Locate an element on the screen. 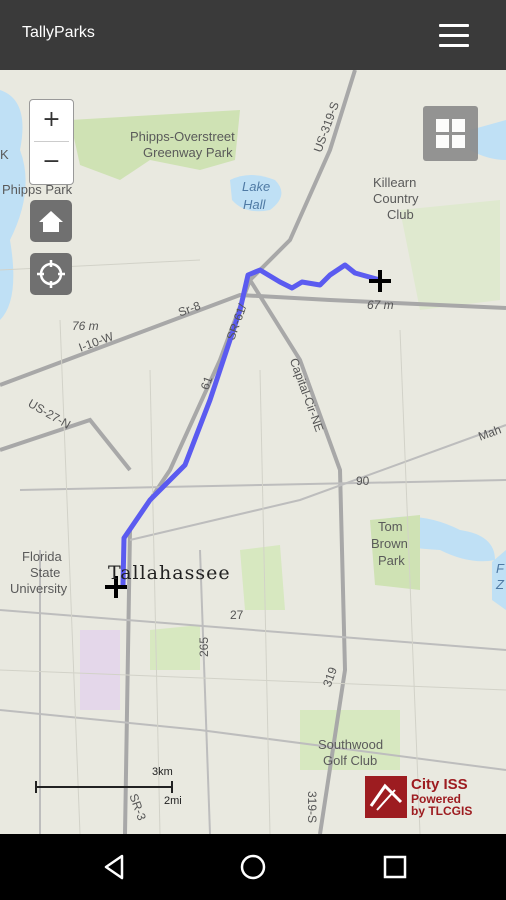 The image size is (506, 900). app-title: TallyParks is located at coordinates (58, 32).